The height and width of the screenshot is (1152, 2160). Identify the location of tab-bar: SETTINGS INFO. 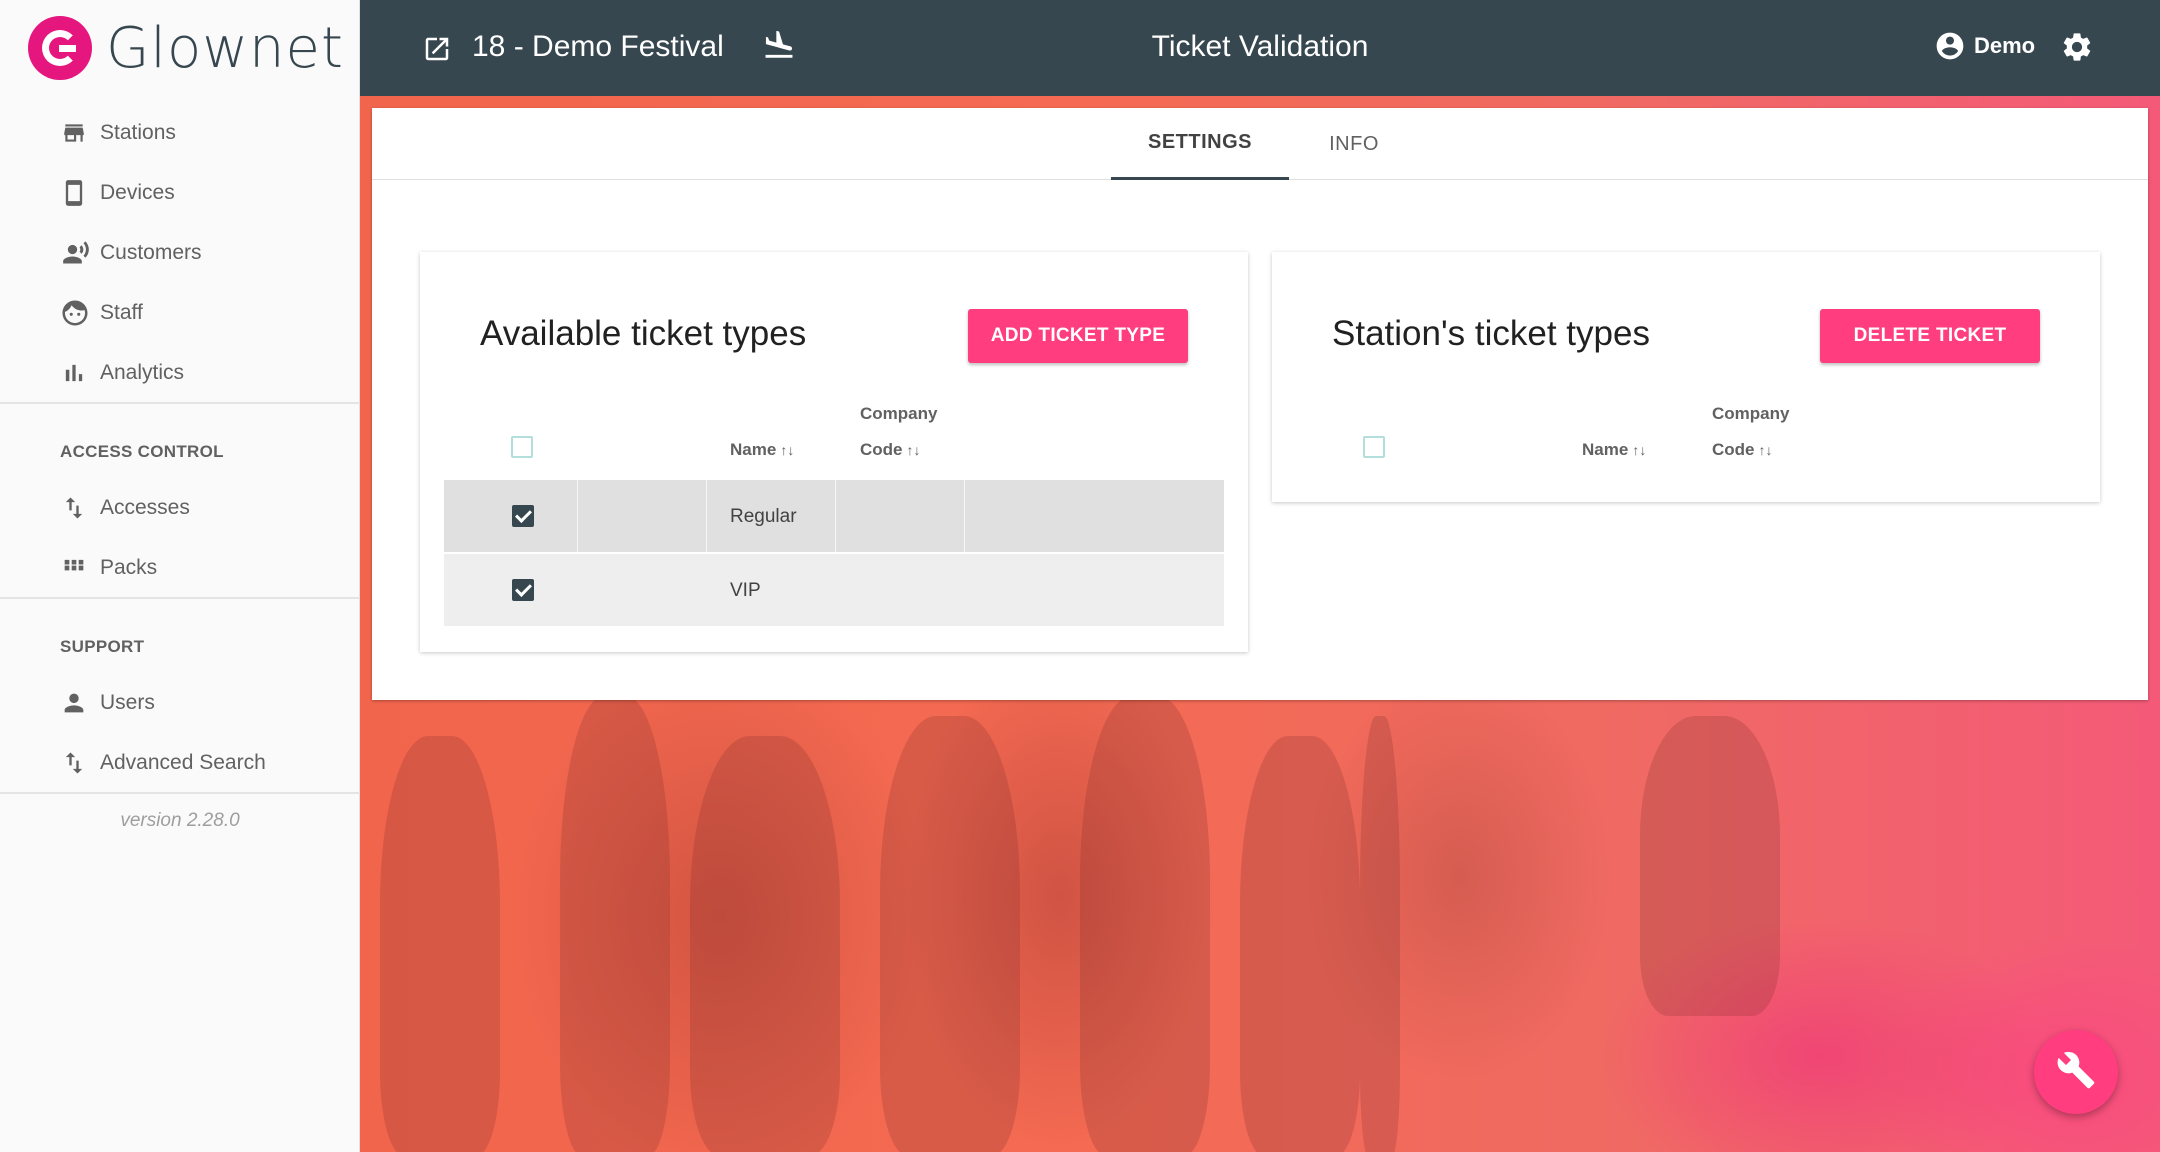
(1260, 144).